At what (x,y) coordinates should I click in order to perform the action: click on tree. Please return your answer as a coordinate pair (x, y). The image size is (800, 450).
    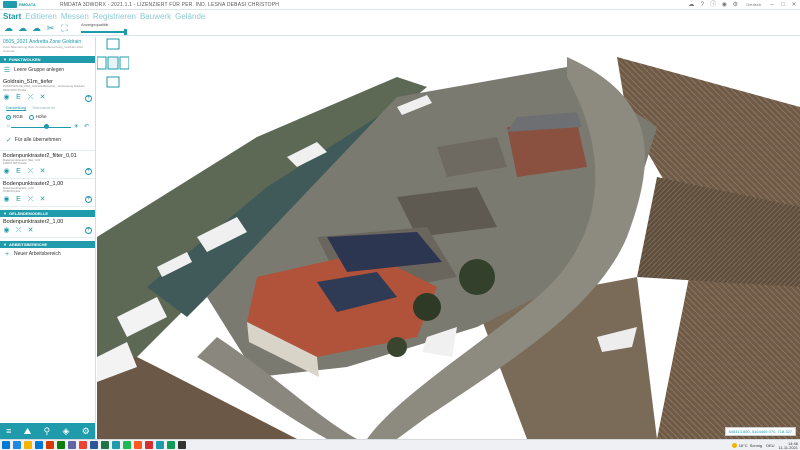
    Looking at the image, I should click on (397, 347).